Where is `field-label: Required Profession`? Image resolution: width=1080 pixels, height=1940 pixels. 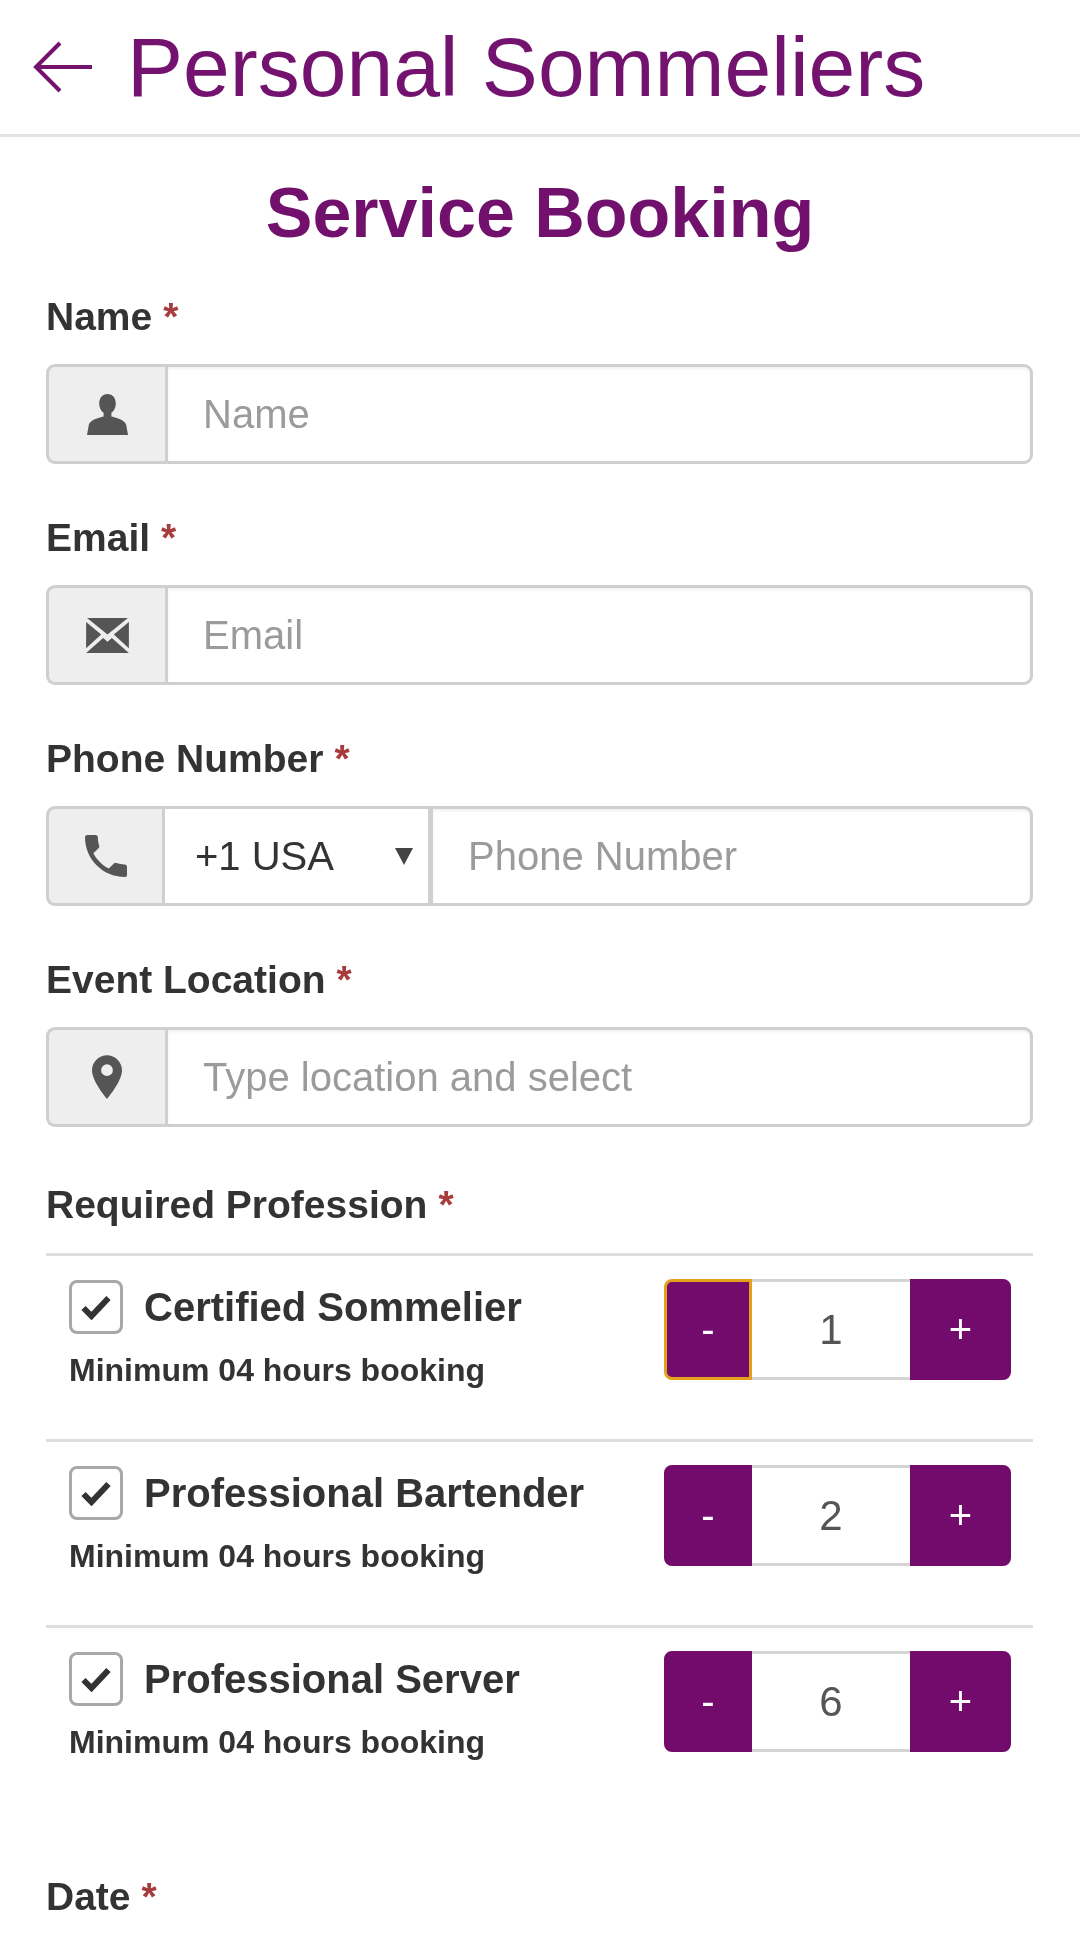 field-label: Required Profession is located at coordinates (237, 1205).